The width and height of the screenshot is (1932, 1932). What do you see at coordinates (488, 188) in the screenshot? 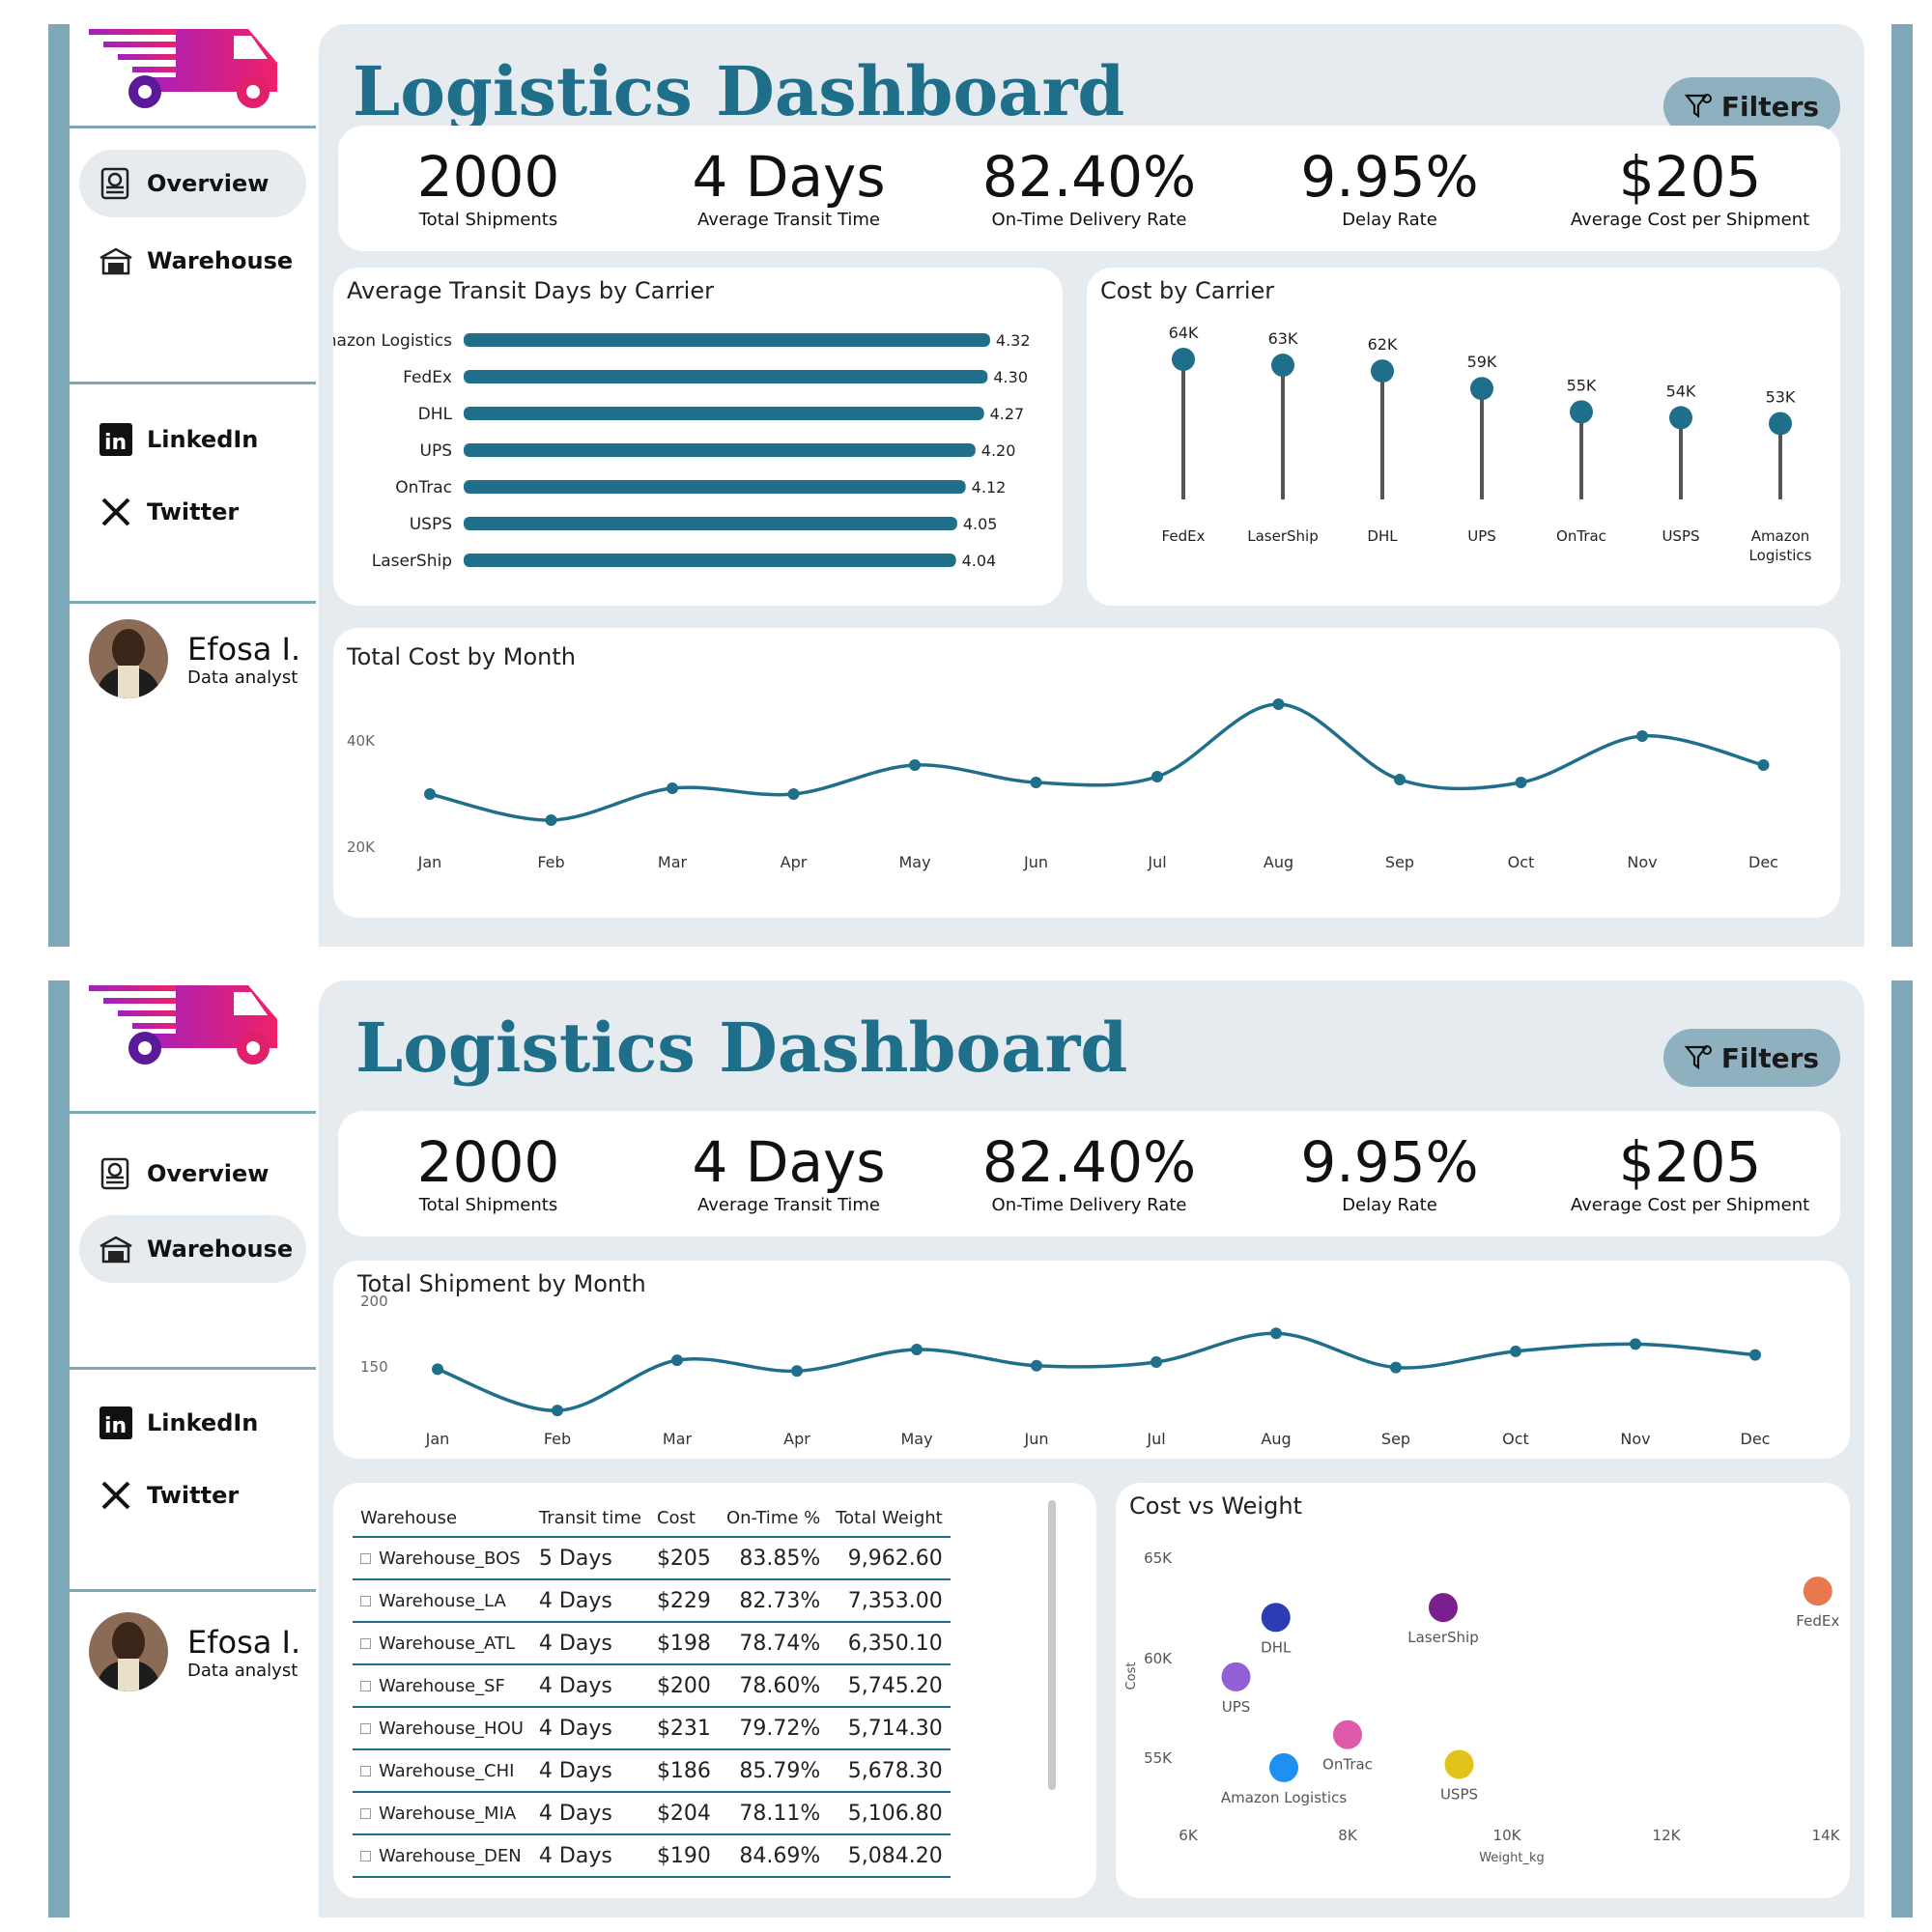
I see `kpi-total-shipments: 2000 Total Shipments` at bounding box center [488, 188].